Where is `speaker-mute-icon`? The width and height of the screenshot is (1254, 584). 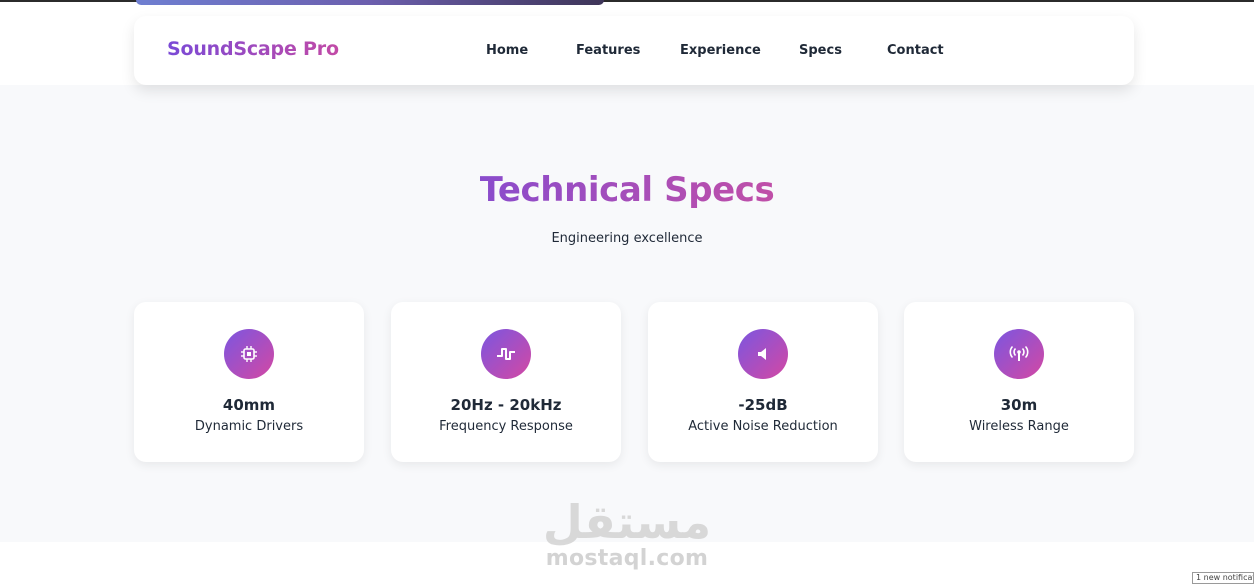 speaker-mute-icon is located at coordinates (763, 354).